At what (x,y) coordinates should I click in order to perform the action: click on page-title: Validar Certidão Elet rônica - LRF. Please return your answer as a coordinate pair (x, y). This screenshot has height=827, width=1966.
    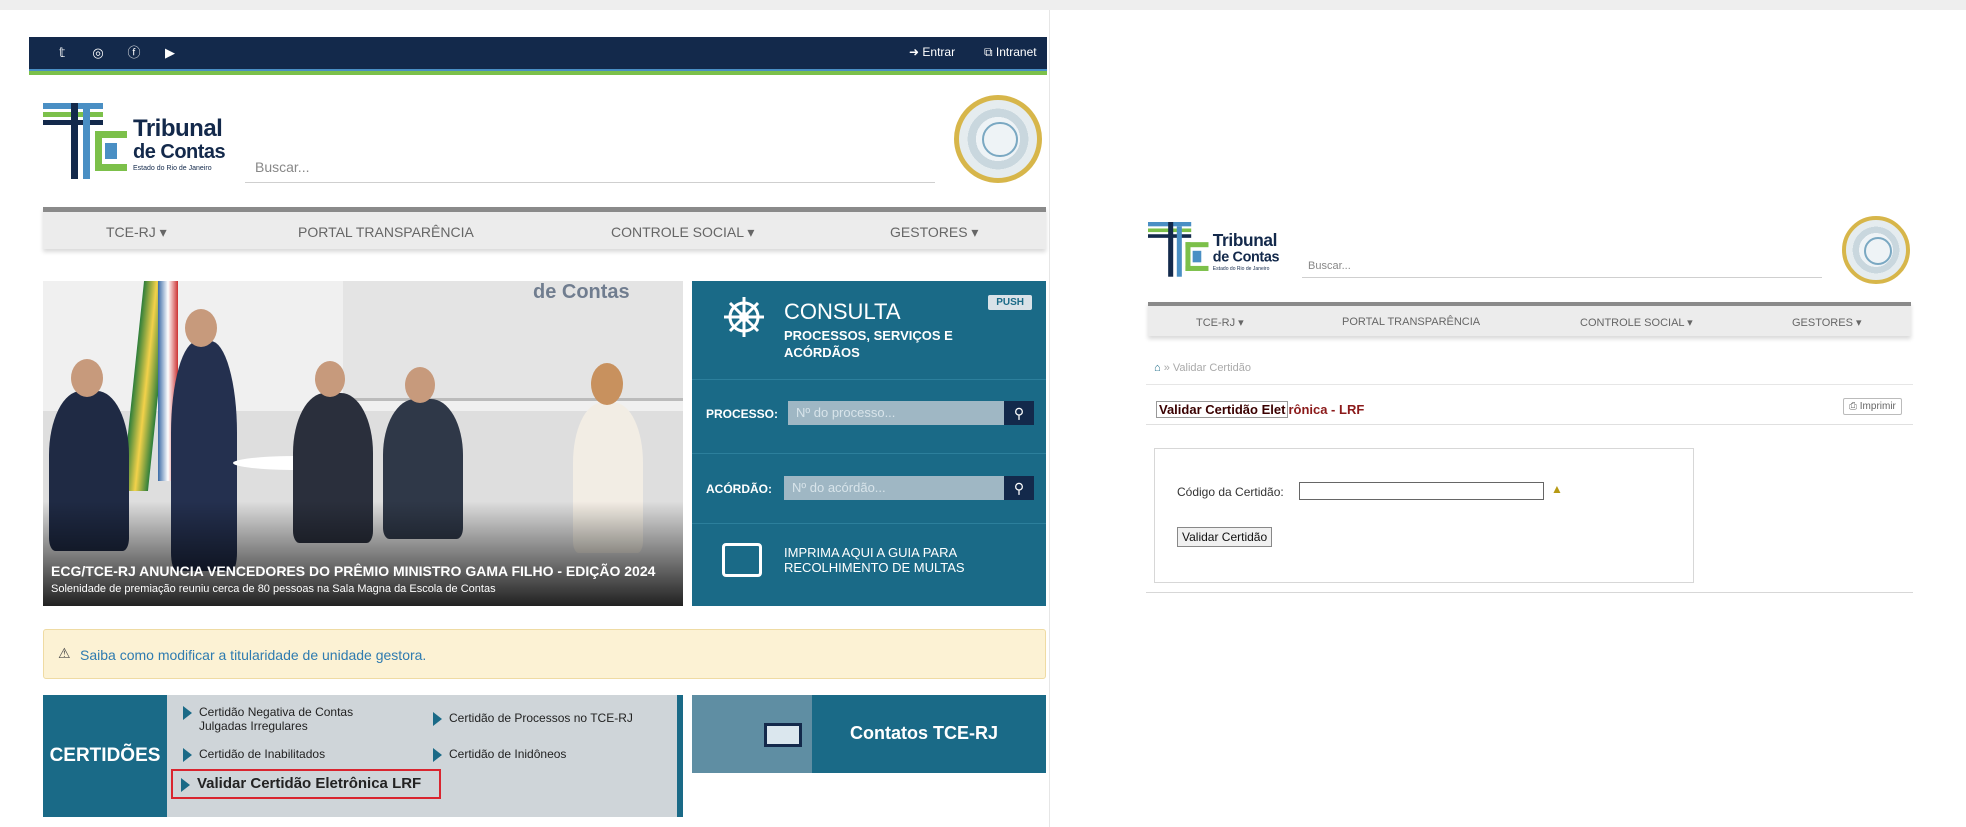
    Looking at the image, I should click on (1260, 409).